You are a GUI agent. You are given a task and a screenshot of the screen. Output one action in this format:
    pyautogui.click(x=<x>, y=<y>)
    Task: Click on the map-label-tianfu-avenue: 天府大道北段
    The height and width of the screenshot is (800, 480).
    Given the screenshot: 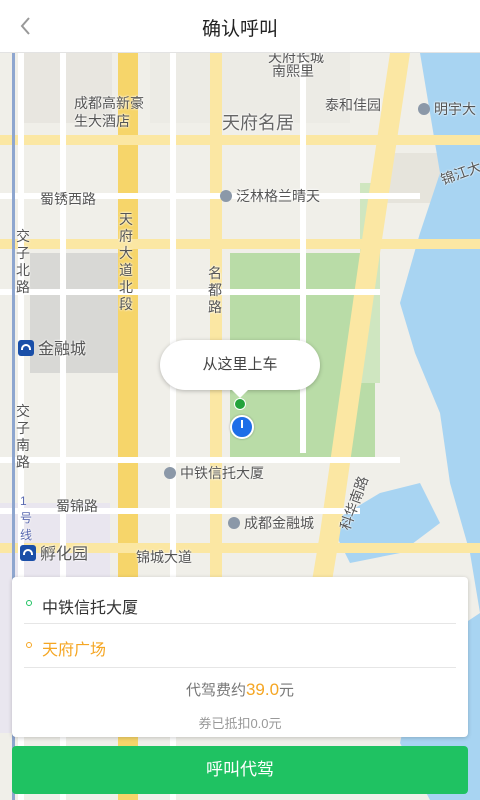 What is the action you would take?
    pyautogui.click(x=126, y=261)
    